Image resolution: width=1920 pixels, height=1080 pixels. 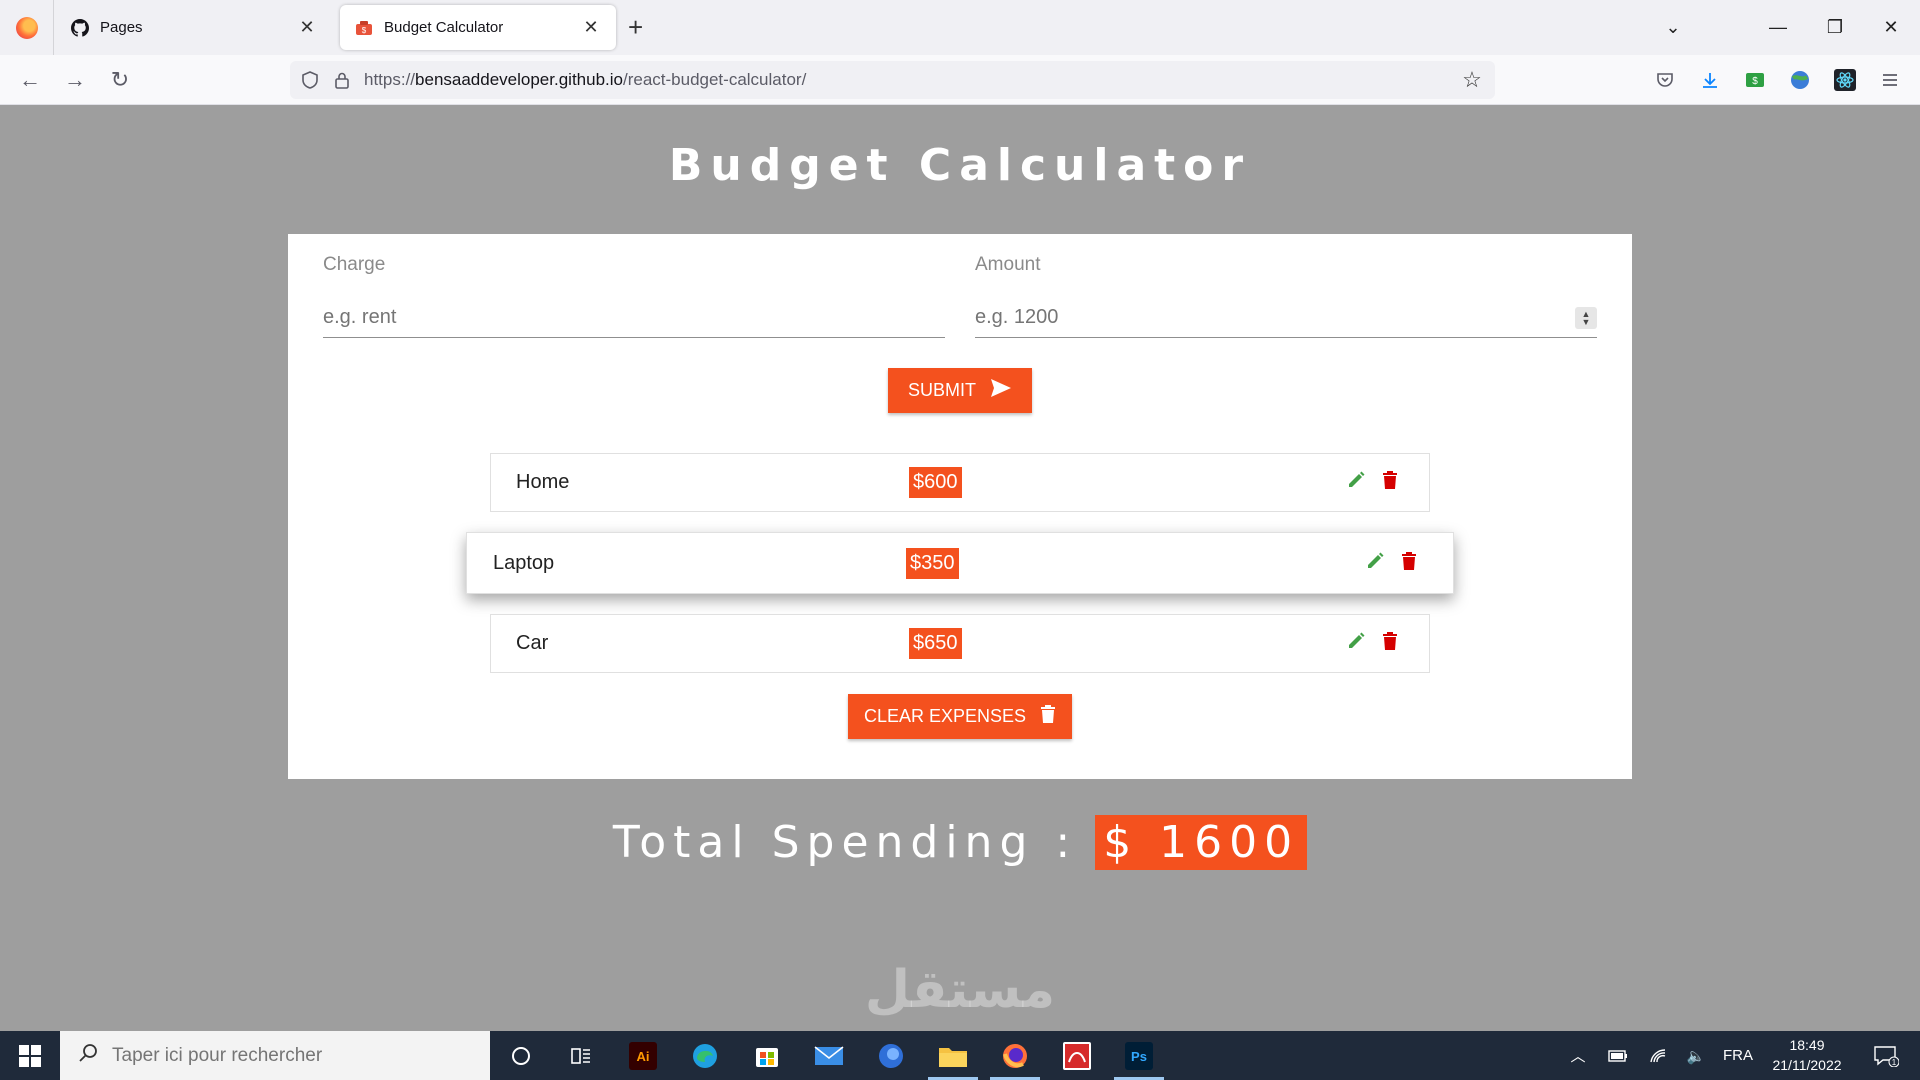 I want to click on number-stepper: ▲ ▼, so click(x=1586, y=317).